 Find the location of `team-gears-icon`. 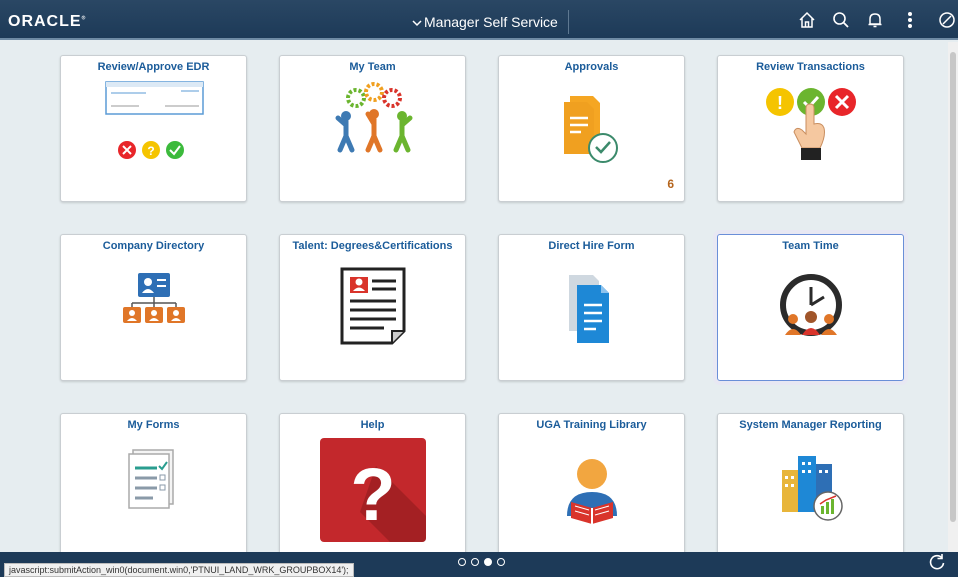

team-gears-icon is located at coordinates (372, 137).